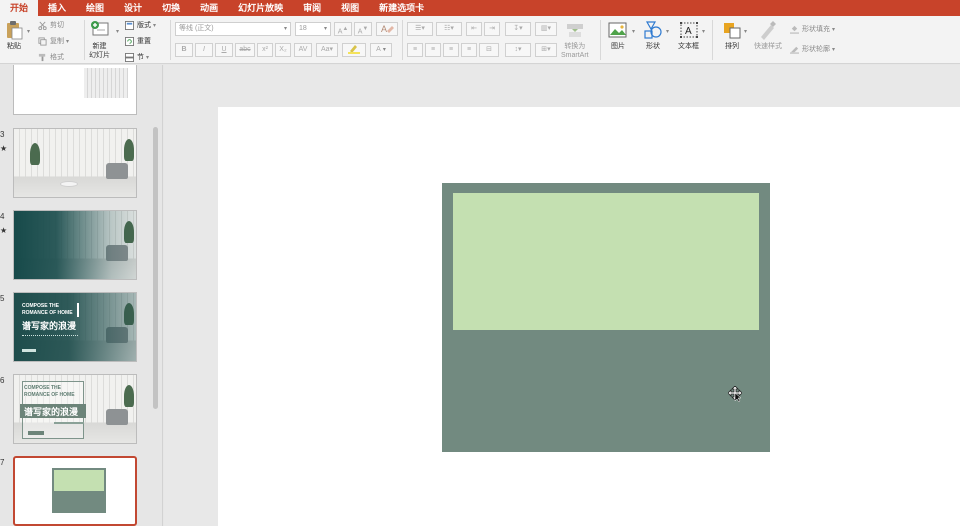 Image resolution: width=960 pixels, height=526 pixels. Describe the element at coordinates (415, 50) in the screenshot. I see `align-left-button: ≡` at that location.